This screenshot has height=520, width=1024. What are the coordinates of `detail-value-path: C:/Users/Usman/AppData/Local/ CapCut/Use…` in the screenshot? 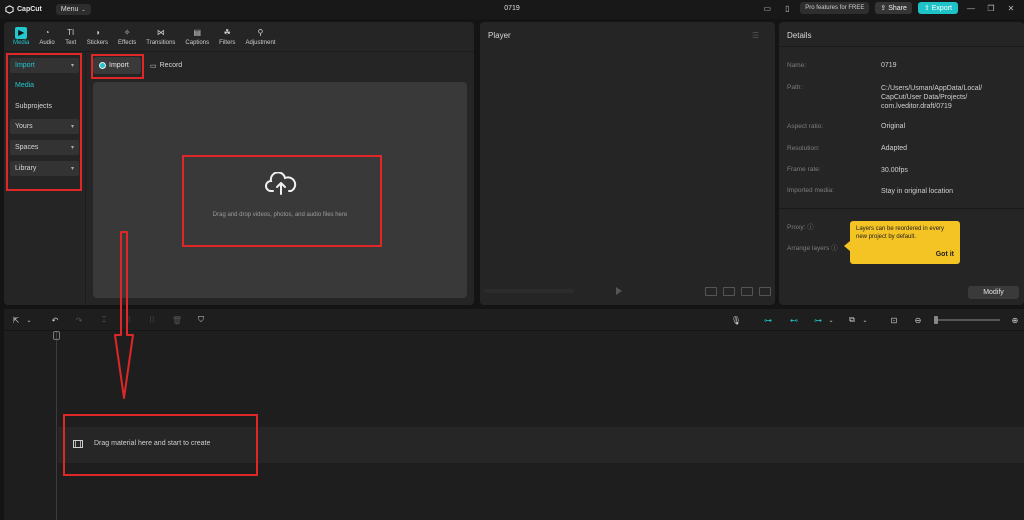 It's located at (936, 97).